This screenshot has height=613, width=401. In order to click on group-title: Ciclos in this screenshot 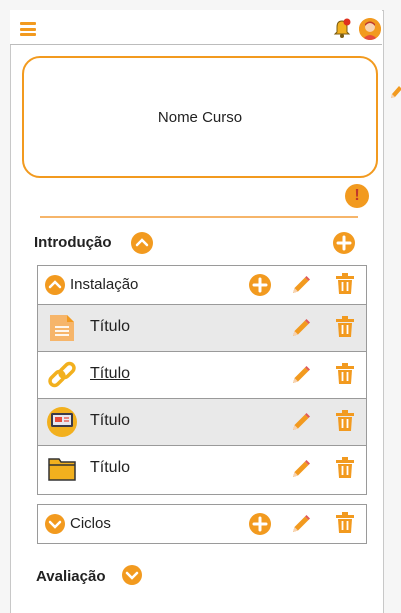, I will do `click(90, 523)`.